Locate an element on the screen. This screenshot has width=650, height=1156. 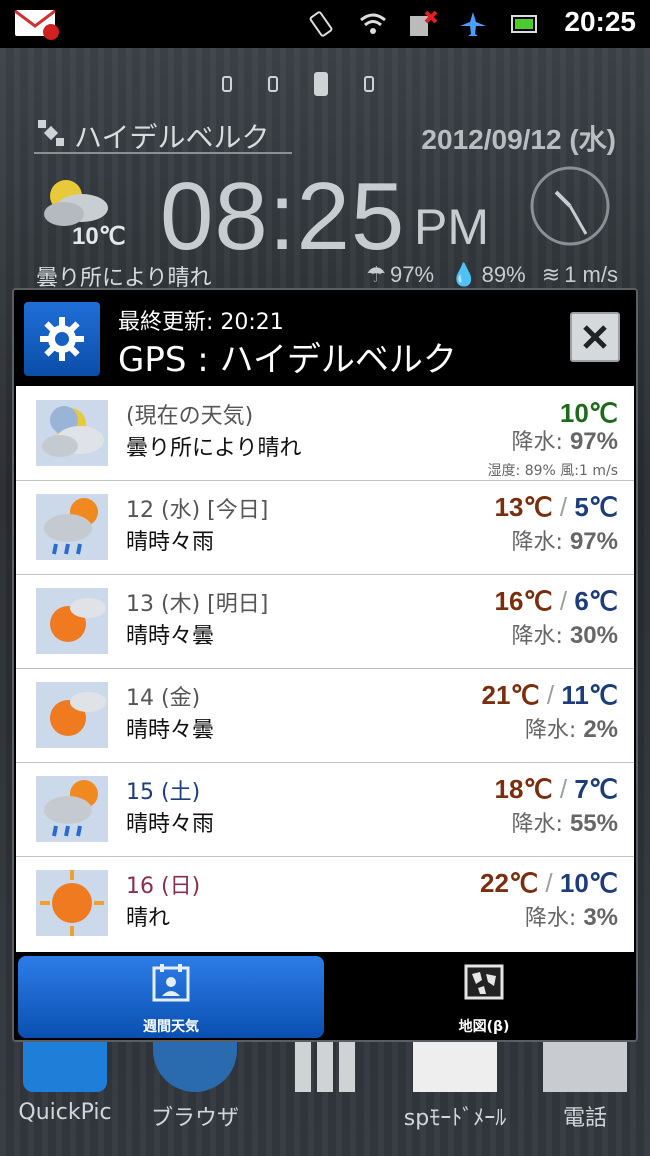
widget-rain: 97% is located at coordinates (412, 274).